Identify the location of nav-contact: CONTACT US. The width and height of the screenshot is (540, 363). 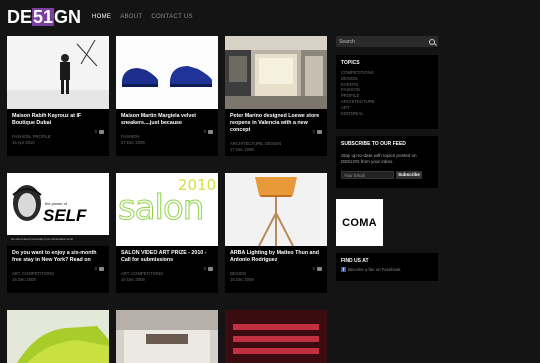
(171, 17).